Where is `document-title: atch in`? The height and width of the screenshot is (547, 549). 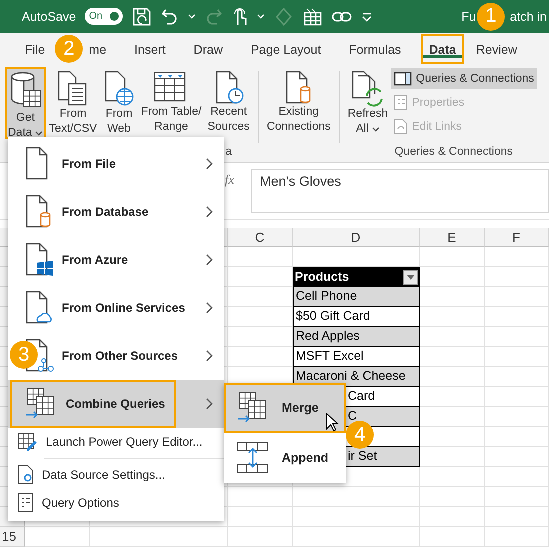
document-title: atch in is located at coordinates (528, 17).